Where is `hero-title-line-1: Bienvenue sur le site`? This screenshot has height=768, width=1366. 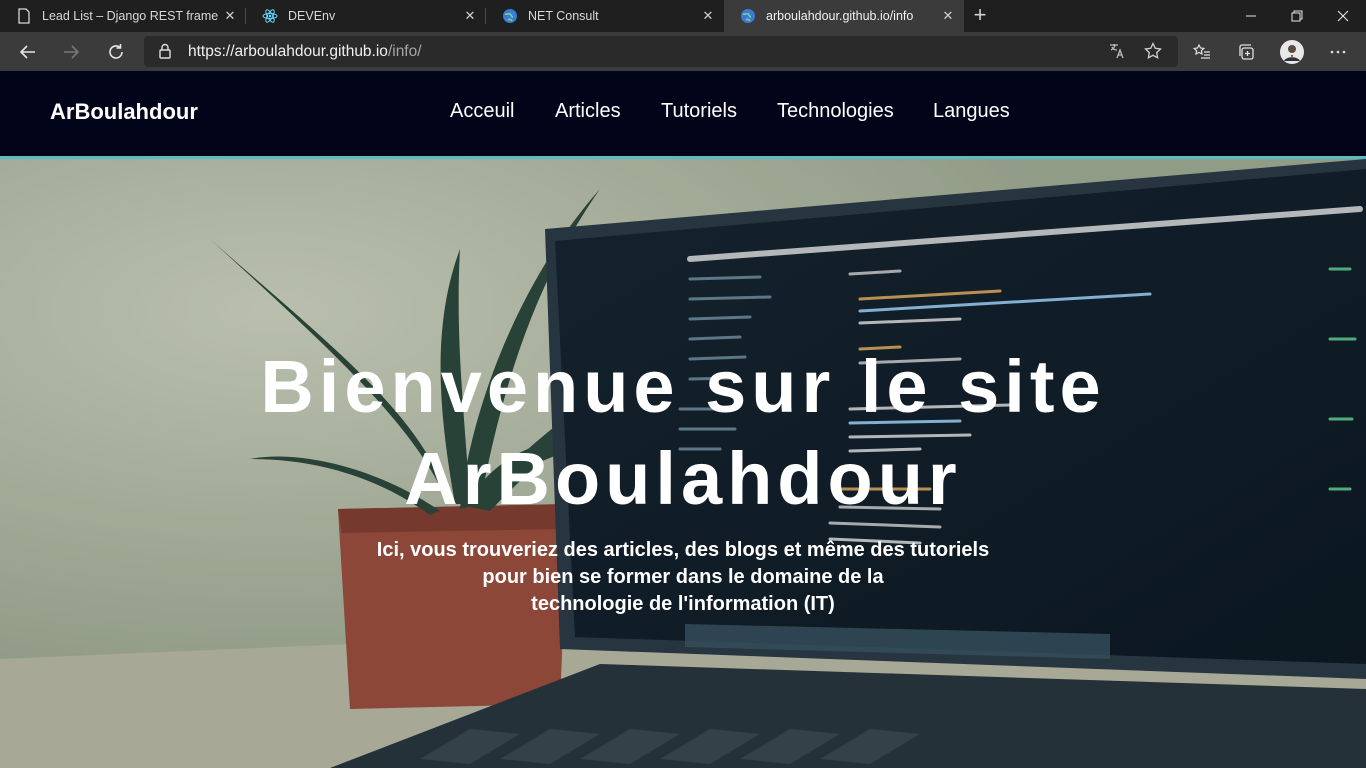 hero-title-line-1: Bienvenue sur le site is located at coordinates (683, 386).